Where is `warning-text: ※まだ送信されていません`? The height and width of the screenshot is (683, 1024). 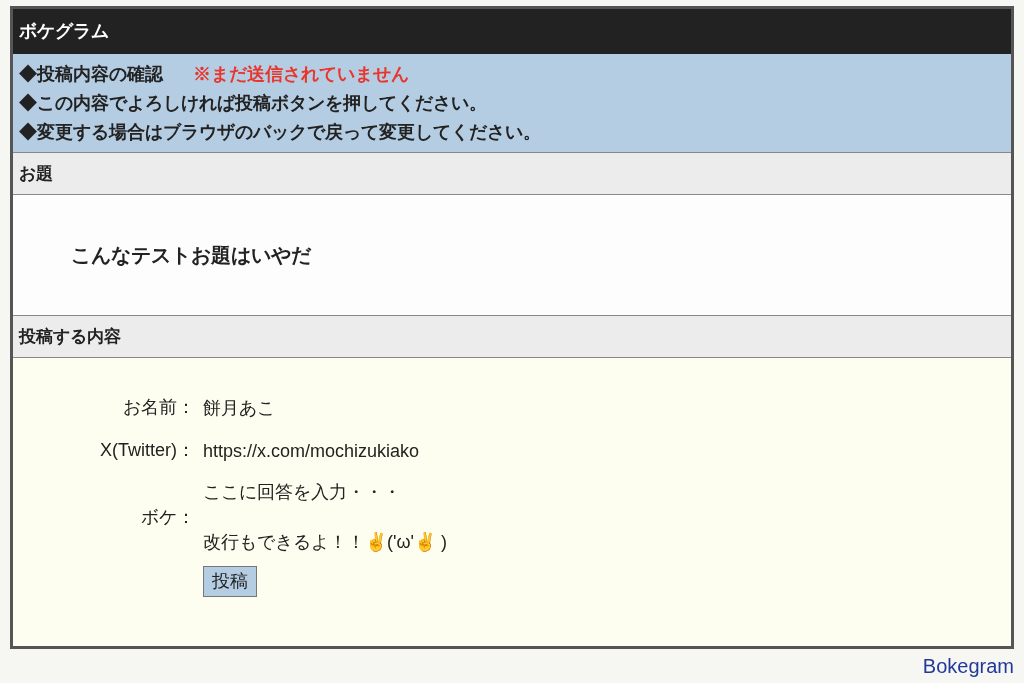 warning-text: ※まだ送信されていません is located at coordinates (301, 74).